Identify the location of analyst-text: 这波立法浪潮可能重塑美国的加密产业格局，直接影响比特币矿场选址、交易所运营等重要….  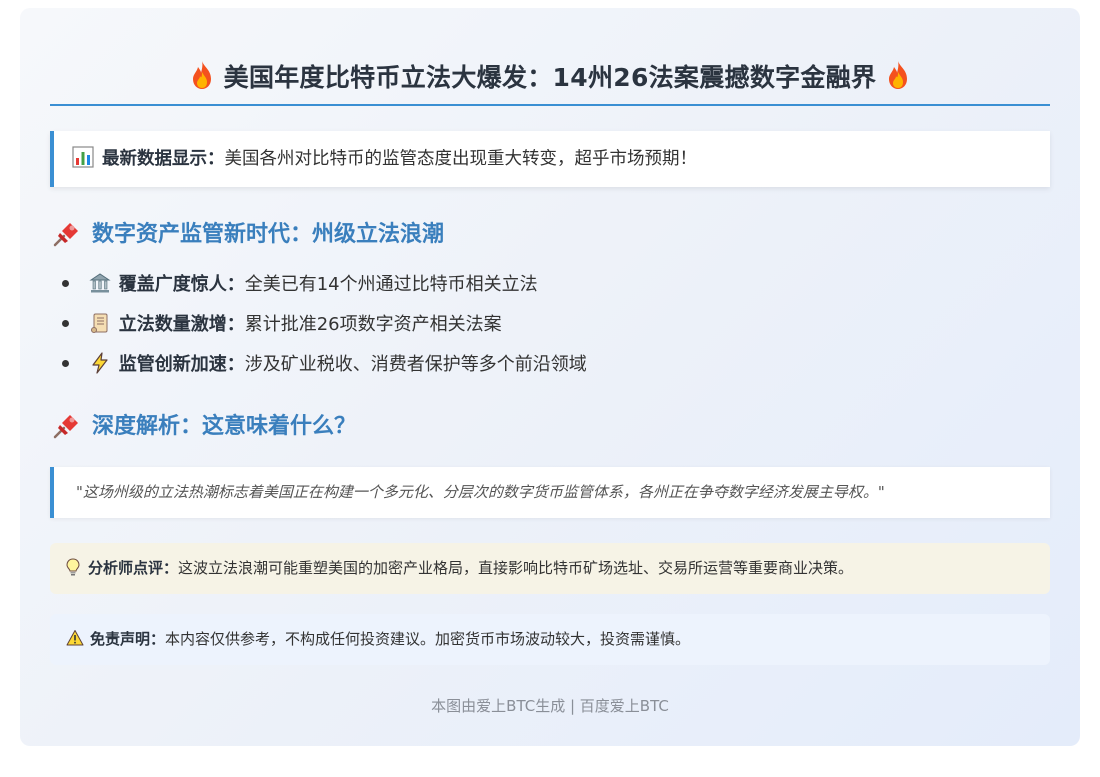
(516, 568).